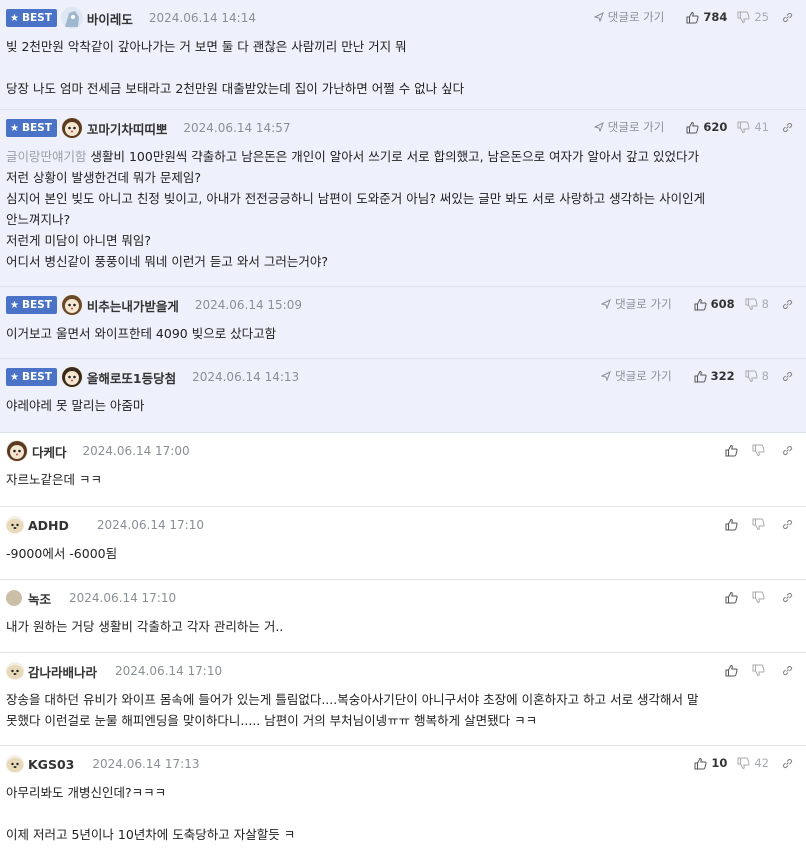 This screenshot has width=806, height=860. I want to click on comment-author: KGS03, so click(51, 764).